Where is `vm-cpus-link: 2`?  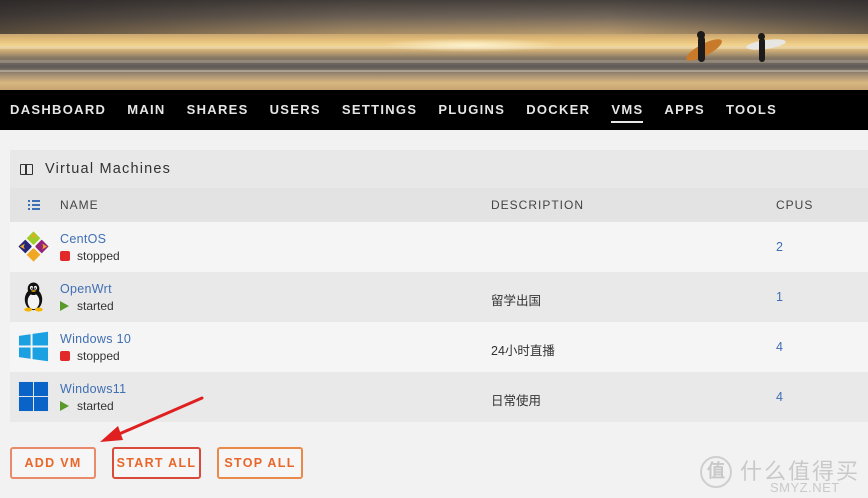
vm-cpus-link: 2 is located at coordinates (779, 247).